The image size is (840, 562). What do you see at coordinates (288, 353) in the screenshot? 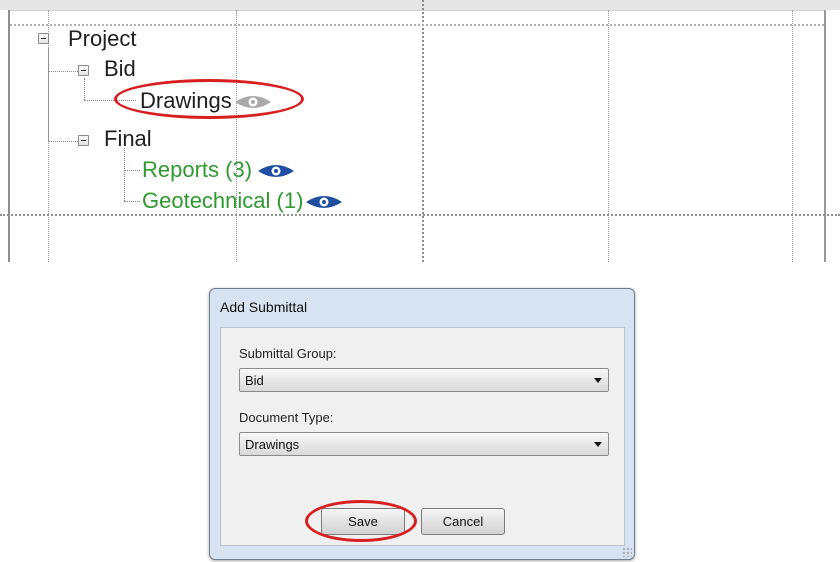
I see `submittal-group-label: Submittal Group:` at bounding box center [288, 353].